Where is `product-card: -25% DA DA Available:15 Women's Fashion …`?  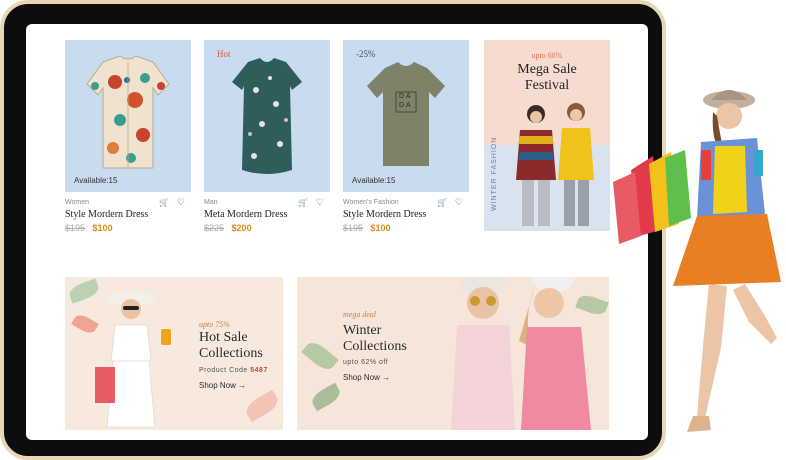
product-card: -25% DA DA Available:15 Women's Fashion … is located at coordinates (406, 136).